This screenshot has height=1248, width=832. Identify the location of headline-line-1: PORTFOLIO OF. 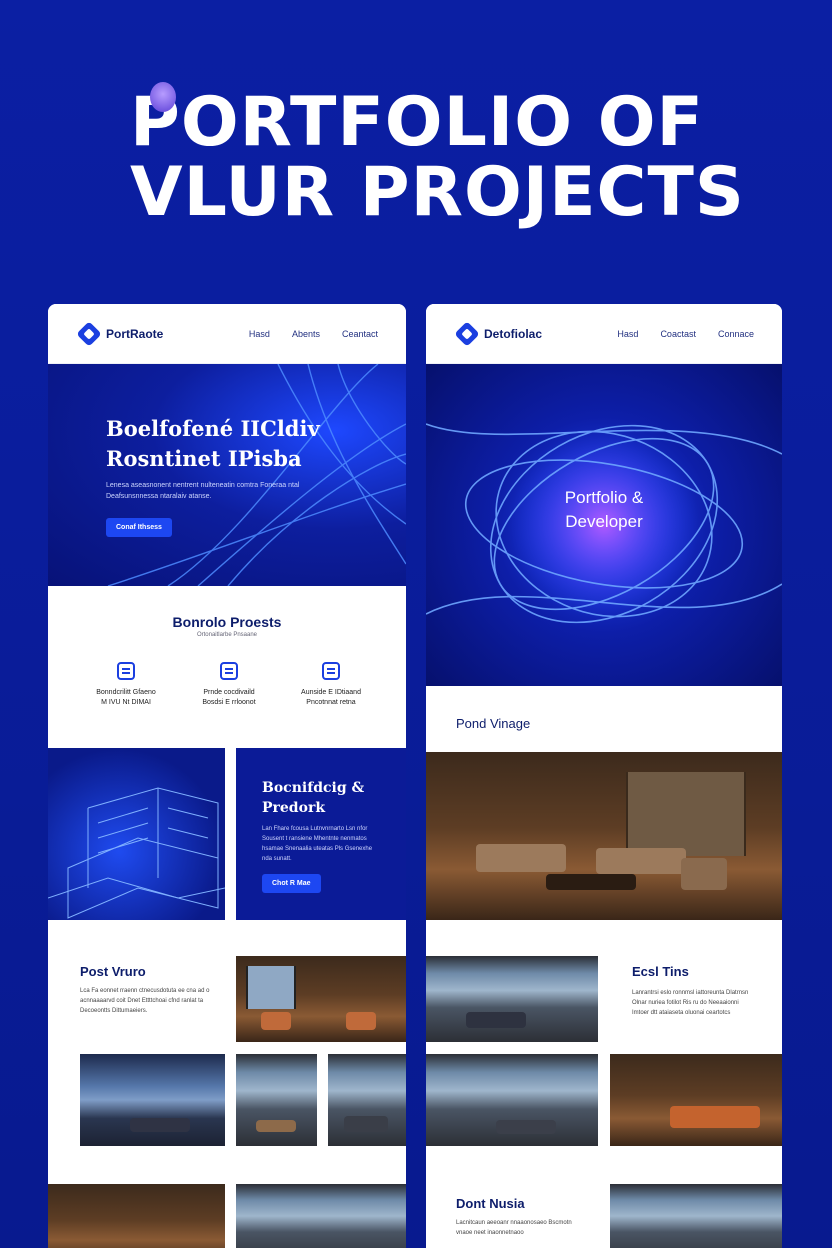
(417, 122).